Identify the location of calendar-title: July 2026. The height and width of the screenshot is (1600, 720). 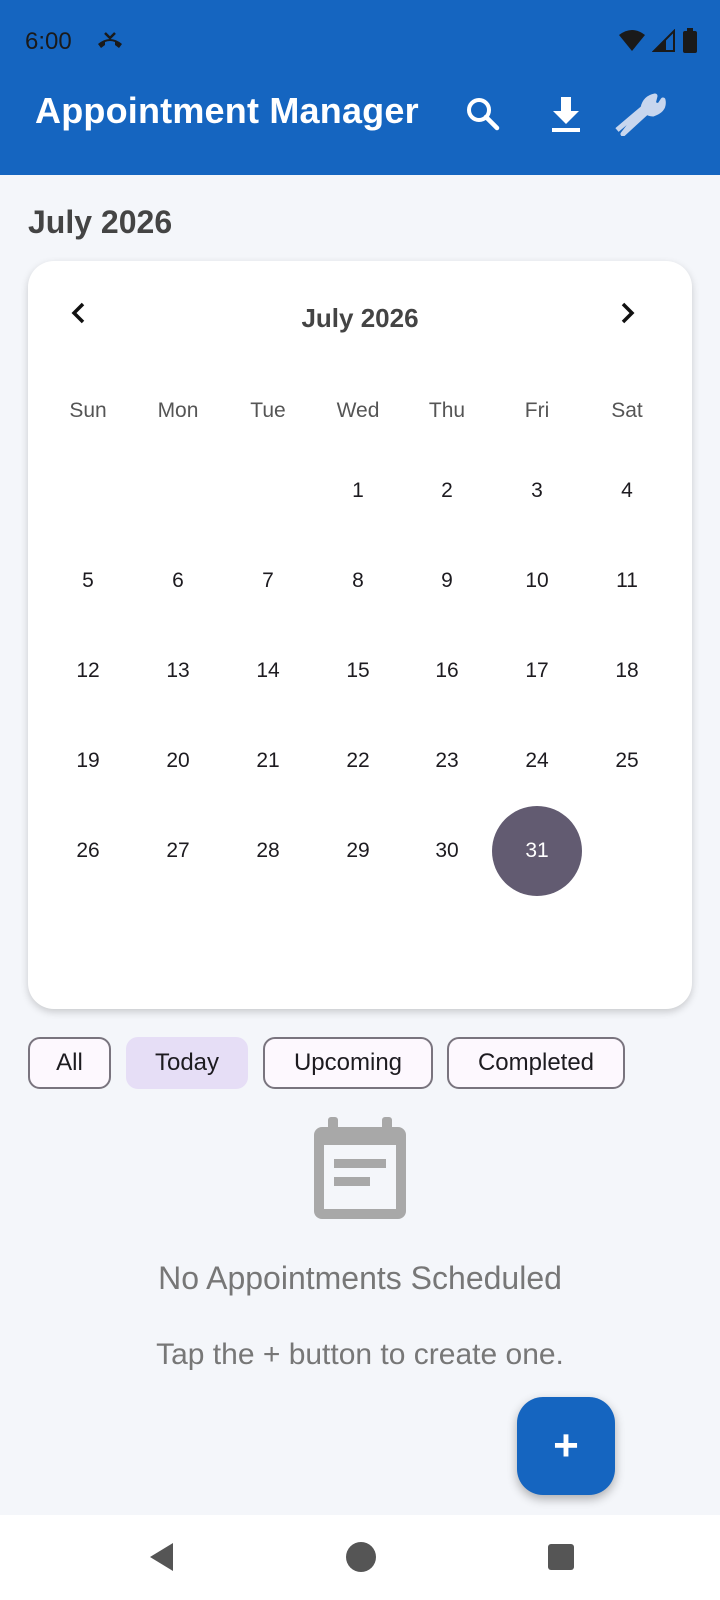
(360, 318).